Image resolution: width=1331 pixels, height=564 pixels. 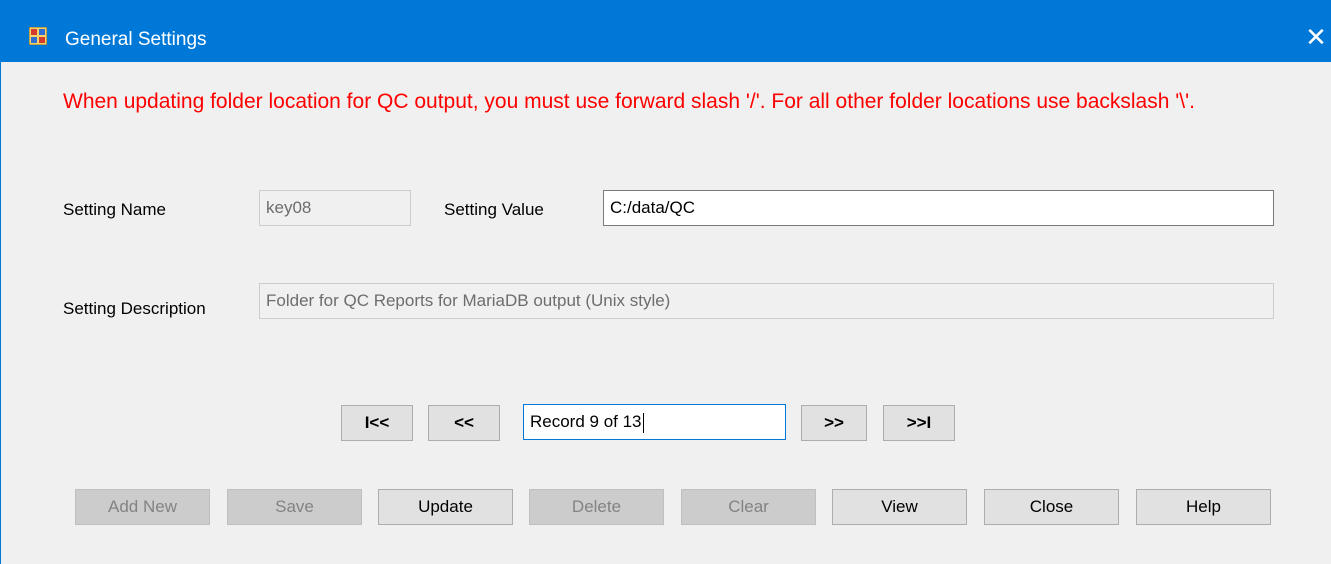 I want to click on clear-button: Clear, so click(x=748, y=507).